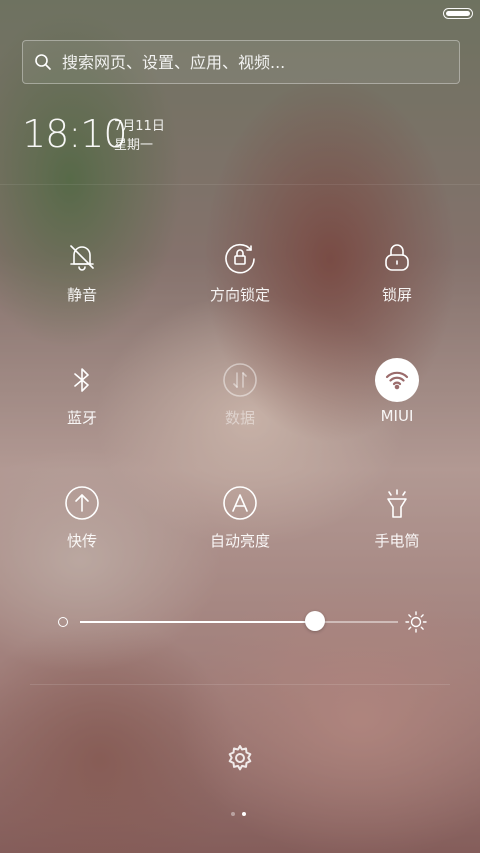 The width and height of the screenshot is (480, 853). I want to click on toggle-label: 方向锁定, so click(239, 295).